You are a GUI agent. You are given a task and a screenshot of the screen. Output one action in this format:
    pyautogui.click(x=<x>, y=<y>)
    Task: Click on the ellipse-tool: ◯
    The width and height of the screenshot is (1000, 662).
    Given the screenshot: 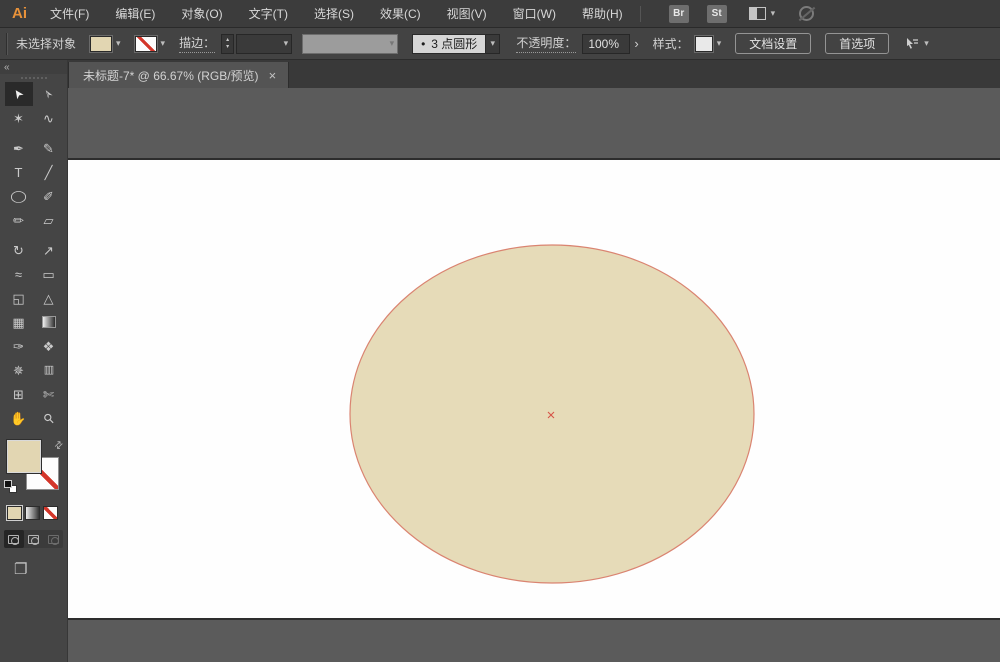 What is the action you would take?
    pyautogui.click(x=19, y=196)
    